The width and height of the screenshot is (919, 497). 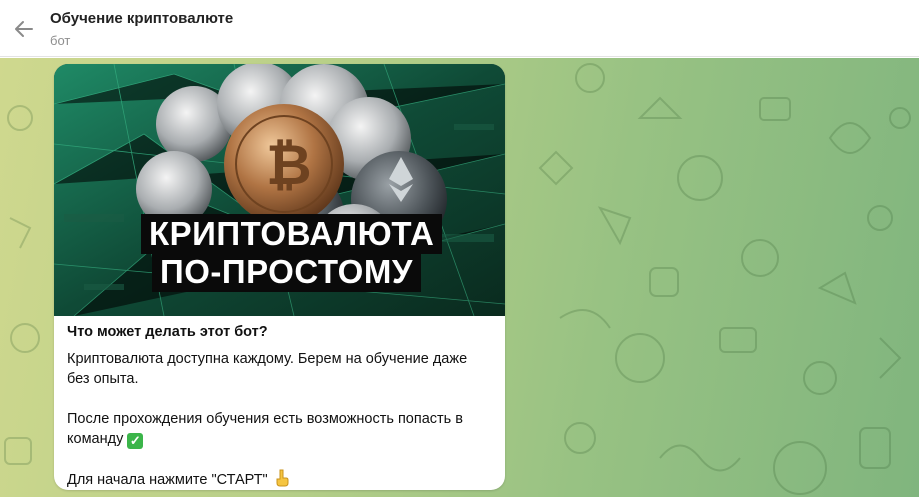 I want to click on pointing-down-hand-icon, so click(x=282, y=479).